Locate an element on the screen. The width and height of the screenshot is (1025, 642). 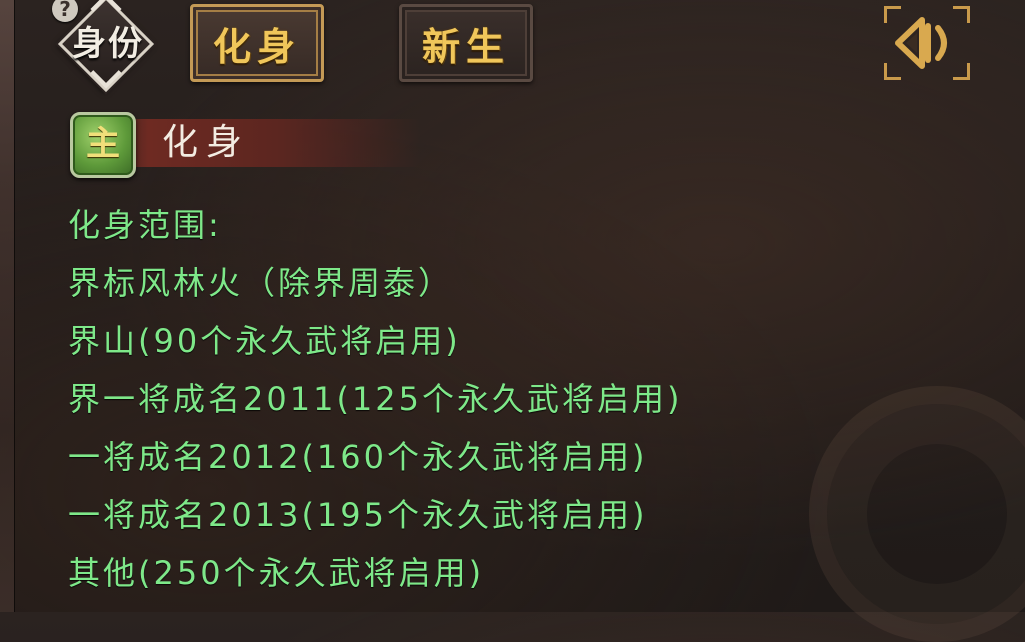
tab-rebirth: 新生 is located at coordinates (466, 43).